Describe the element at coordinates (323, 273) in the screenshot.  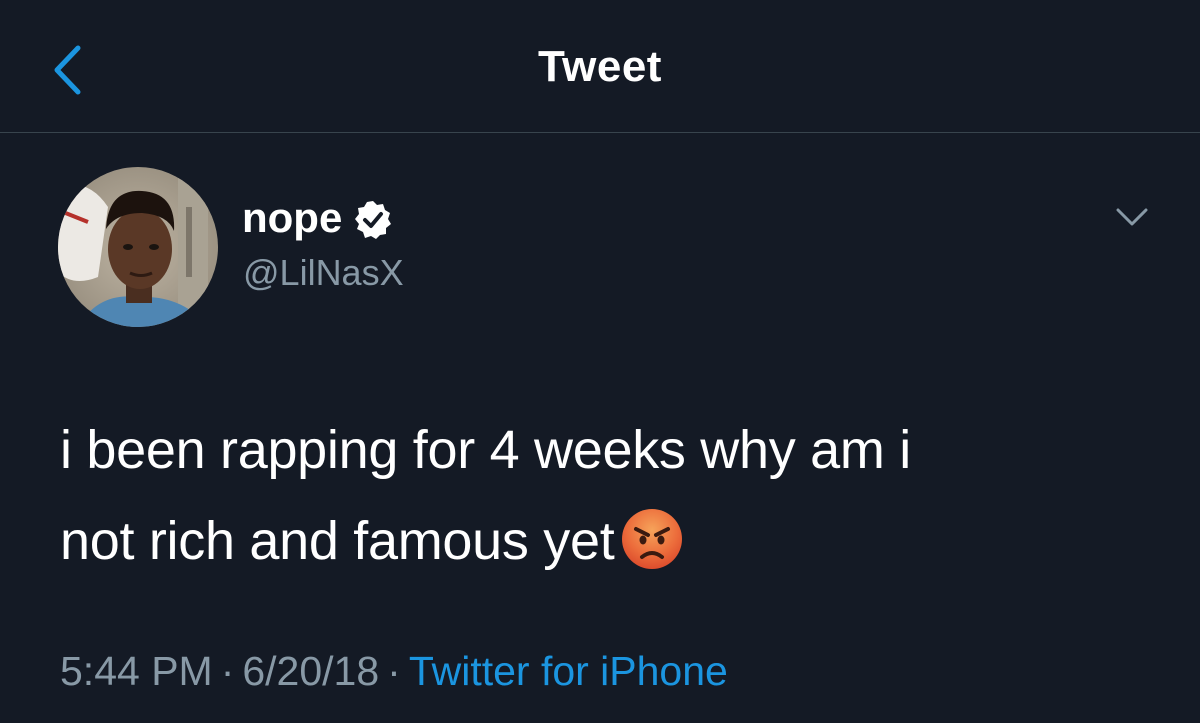
I see `user-handle: @LilNasX` at that location.